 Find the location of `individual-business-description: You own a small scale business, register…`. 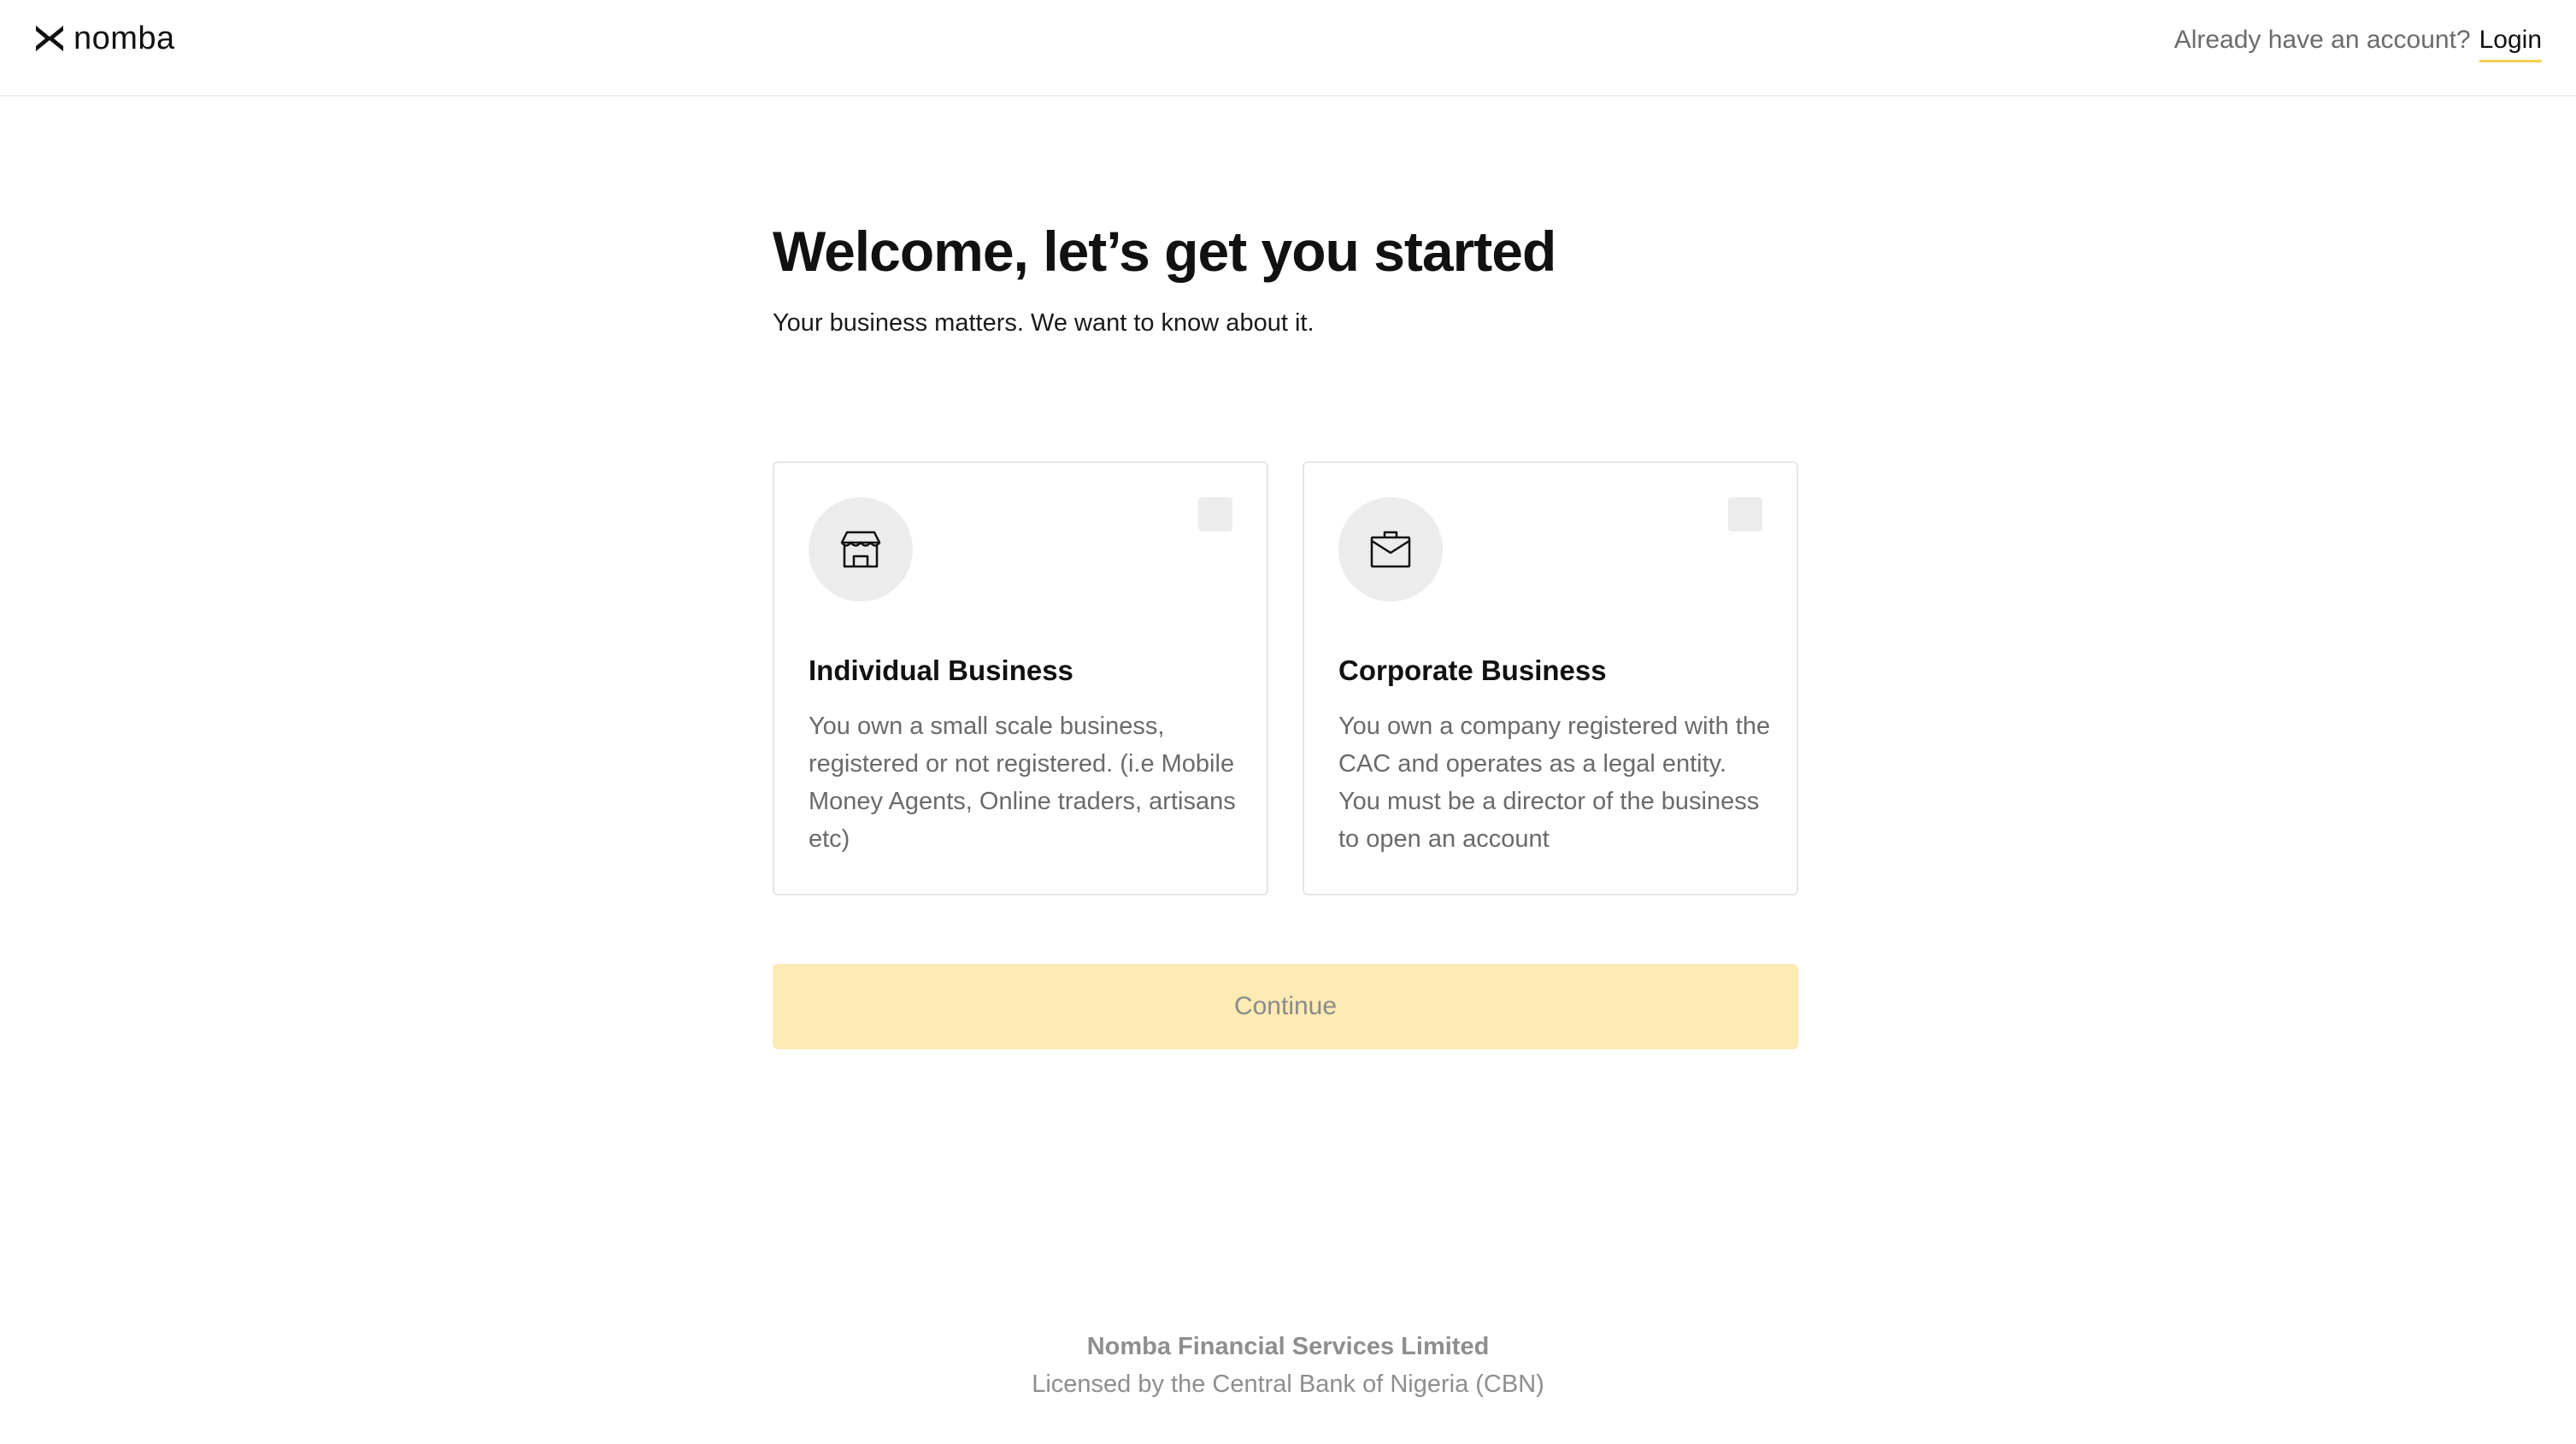

individual-business-description: You own a small scale business, register… is located at coordinates (1022, 783).